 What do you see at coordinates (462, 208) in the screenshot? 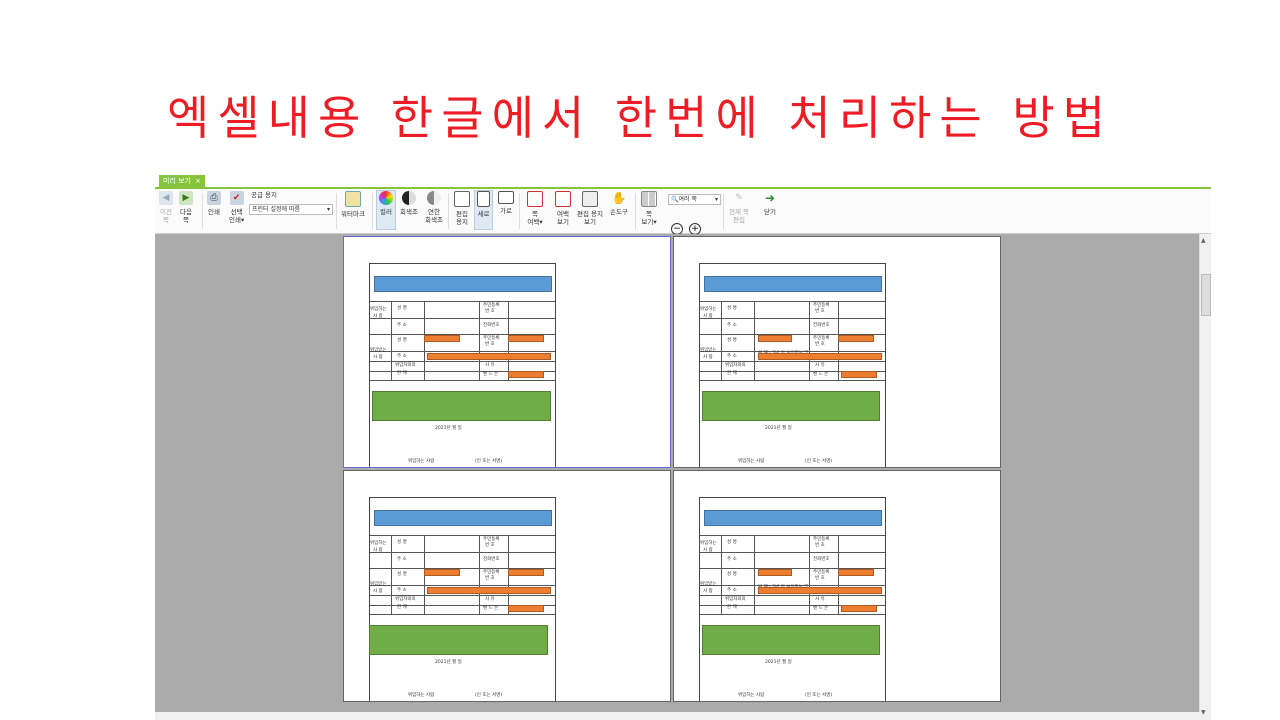
I see `edit-paper-button: 편집 용지` at bounding box center [462, 208].